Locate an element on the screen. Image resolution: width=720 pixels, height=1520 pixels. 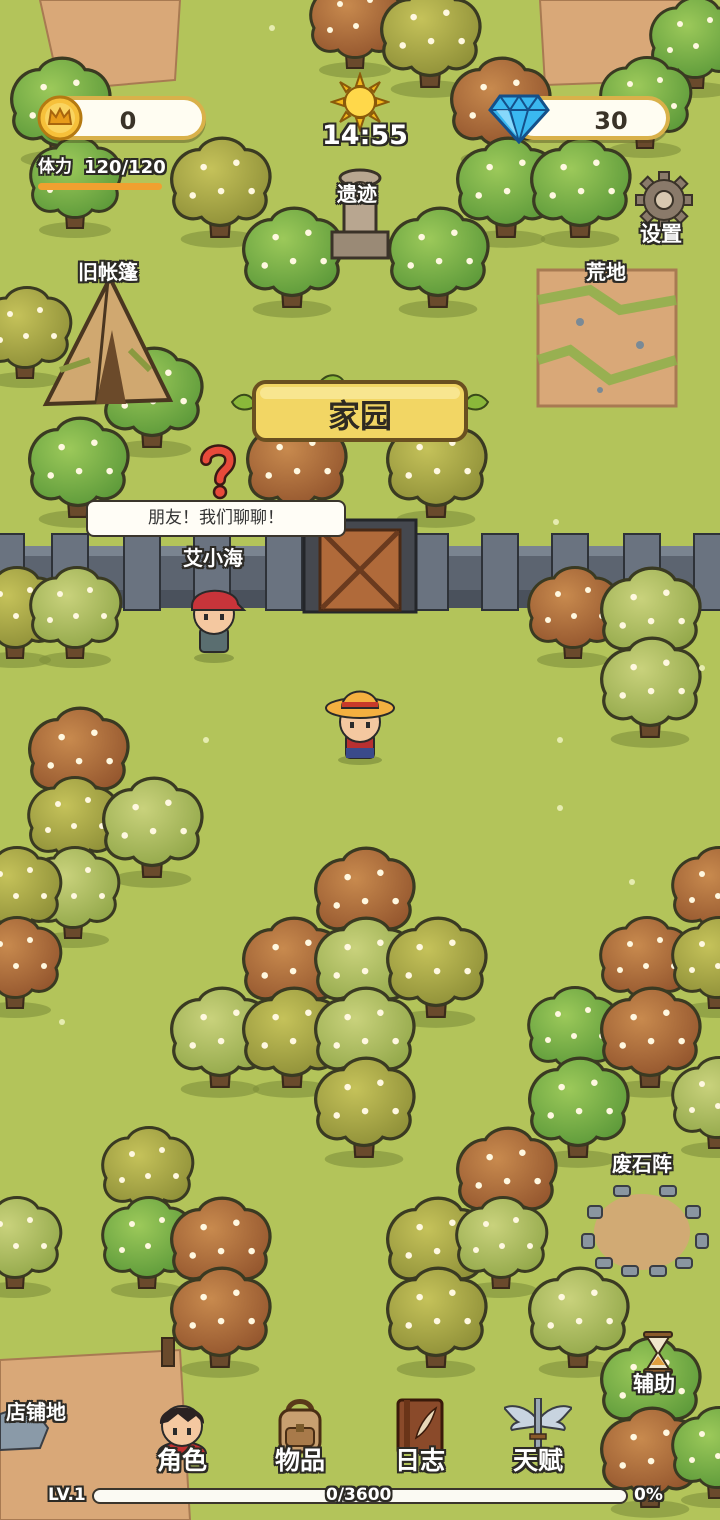
stamina-label: 体力 is located at coordinates (55, 167).